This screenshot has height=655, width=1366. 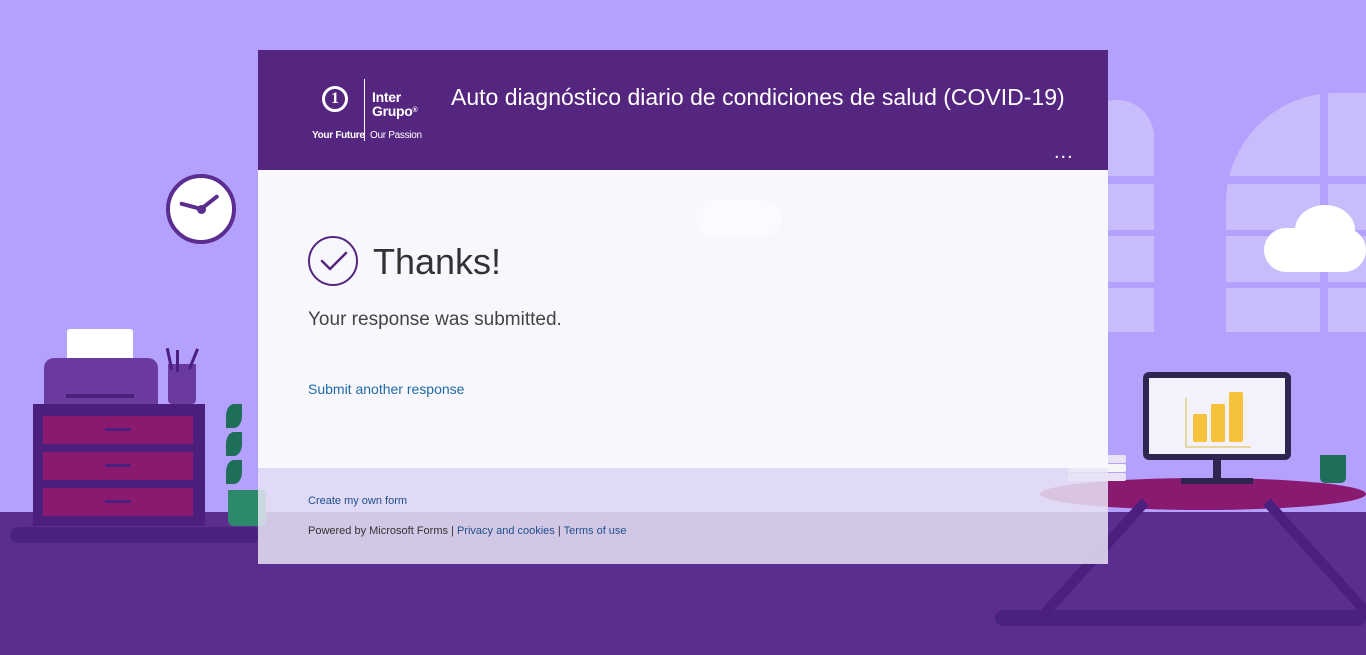 What do you see at coordinates (395, 104) in the screenshot?
I see `logo-wordmark: Inter Grupo®` at bounding box center [395, 104].